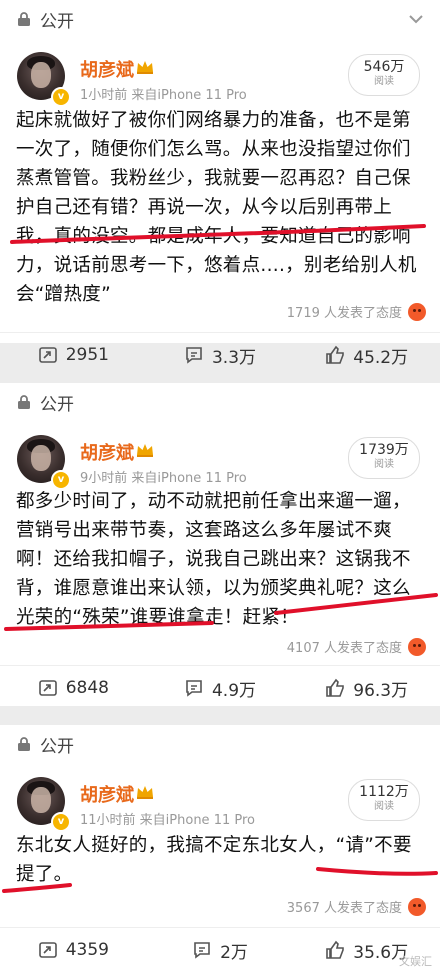 The height and width of the screenshot is (973, 440). Describe the element at coordinates (87, 688) in the screenshot. I see `repost-count: 6848` at that location.